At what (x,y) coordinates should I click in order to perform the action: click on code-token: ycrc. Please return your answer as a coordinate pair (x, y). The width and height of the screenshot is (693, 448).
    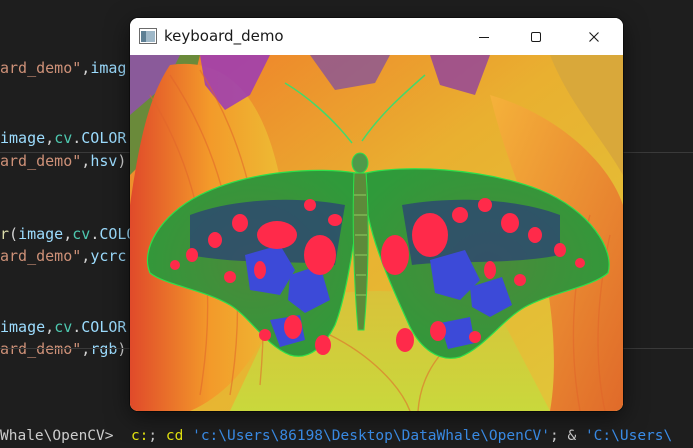
    Looking at the image, I should click on (108, 256).